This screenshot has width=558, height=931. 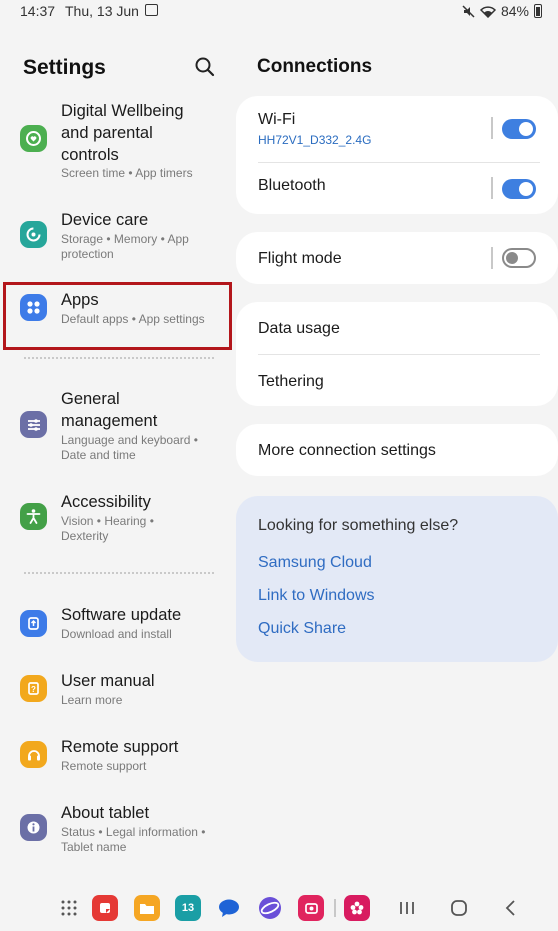 I want to click on back-button, so click(x=511, y=908).